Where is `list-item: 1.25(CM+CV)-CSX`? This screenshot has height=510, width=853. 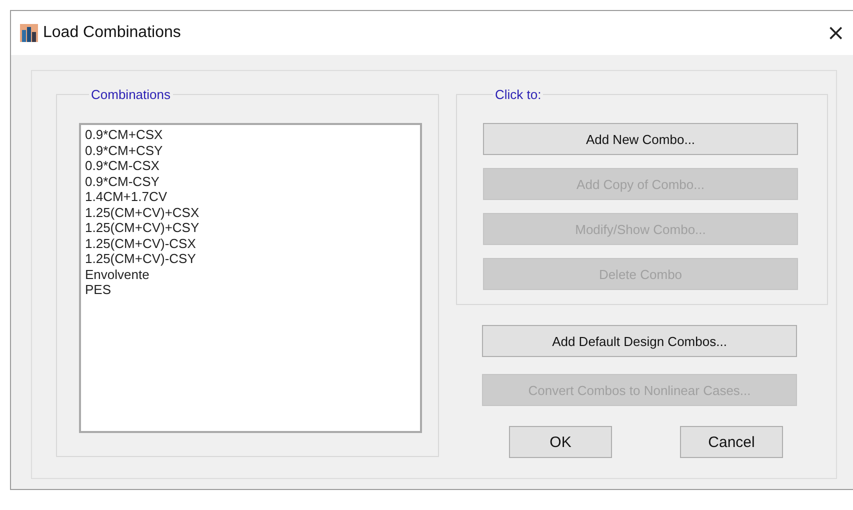
list-item: 1.25(CM+CV)-CSX is located at coordinates (250, 243).